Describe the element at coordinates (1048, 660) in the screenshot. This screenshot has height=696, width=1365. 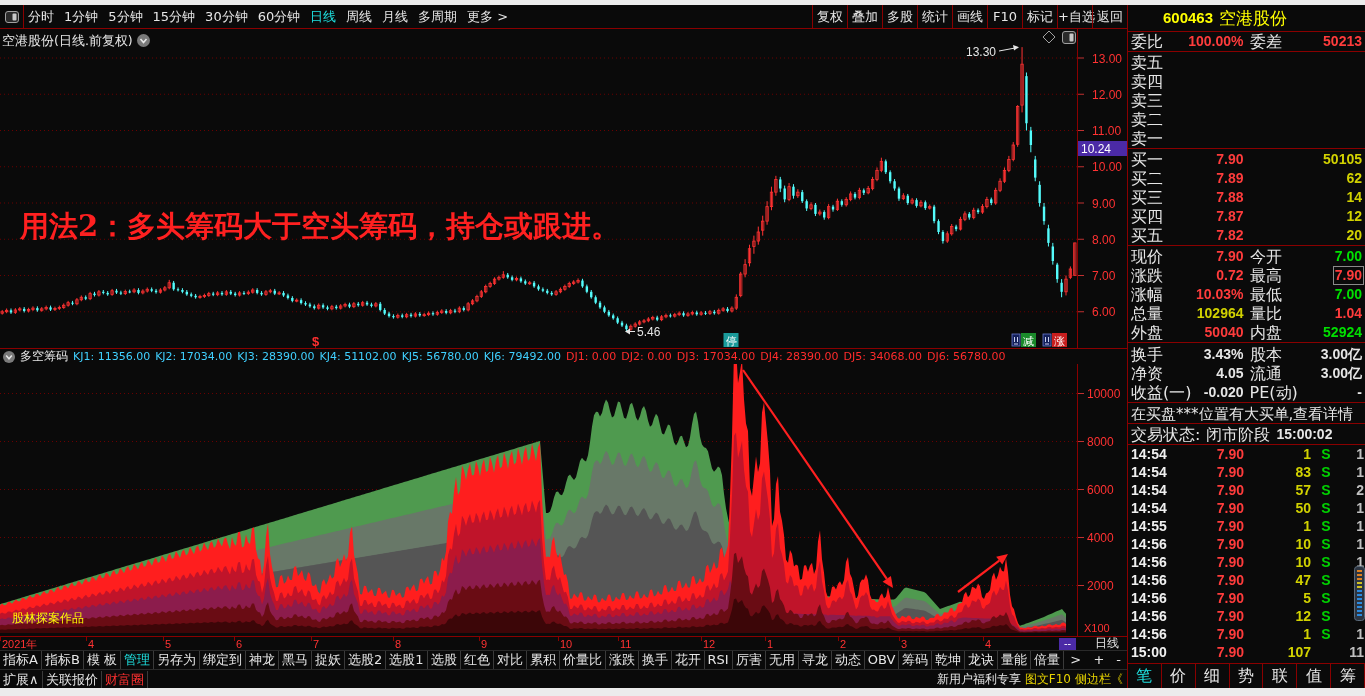
I see `indicator-tab: 倍量` at that location.